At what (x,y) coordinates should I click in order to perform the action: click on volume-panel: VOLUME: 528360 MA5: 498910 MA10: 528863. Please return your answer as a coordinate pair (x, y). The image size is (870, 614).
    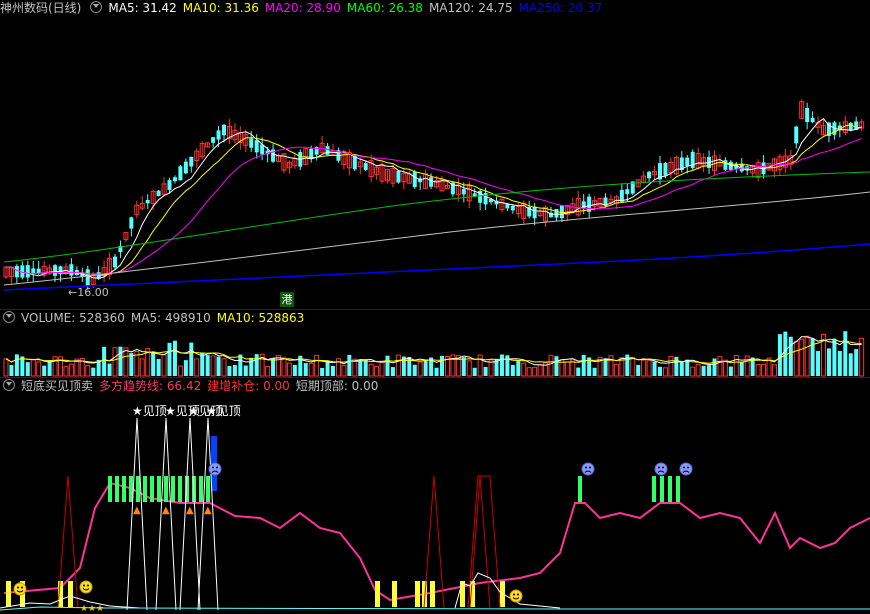
    Looking at the image, I should click on (435, 344).